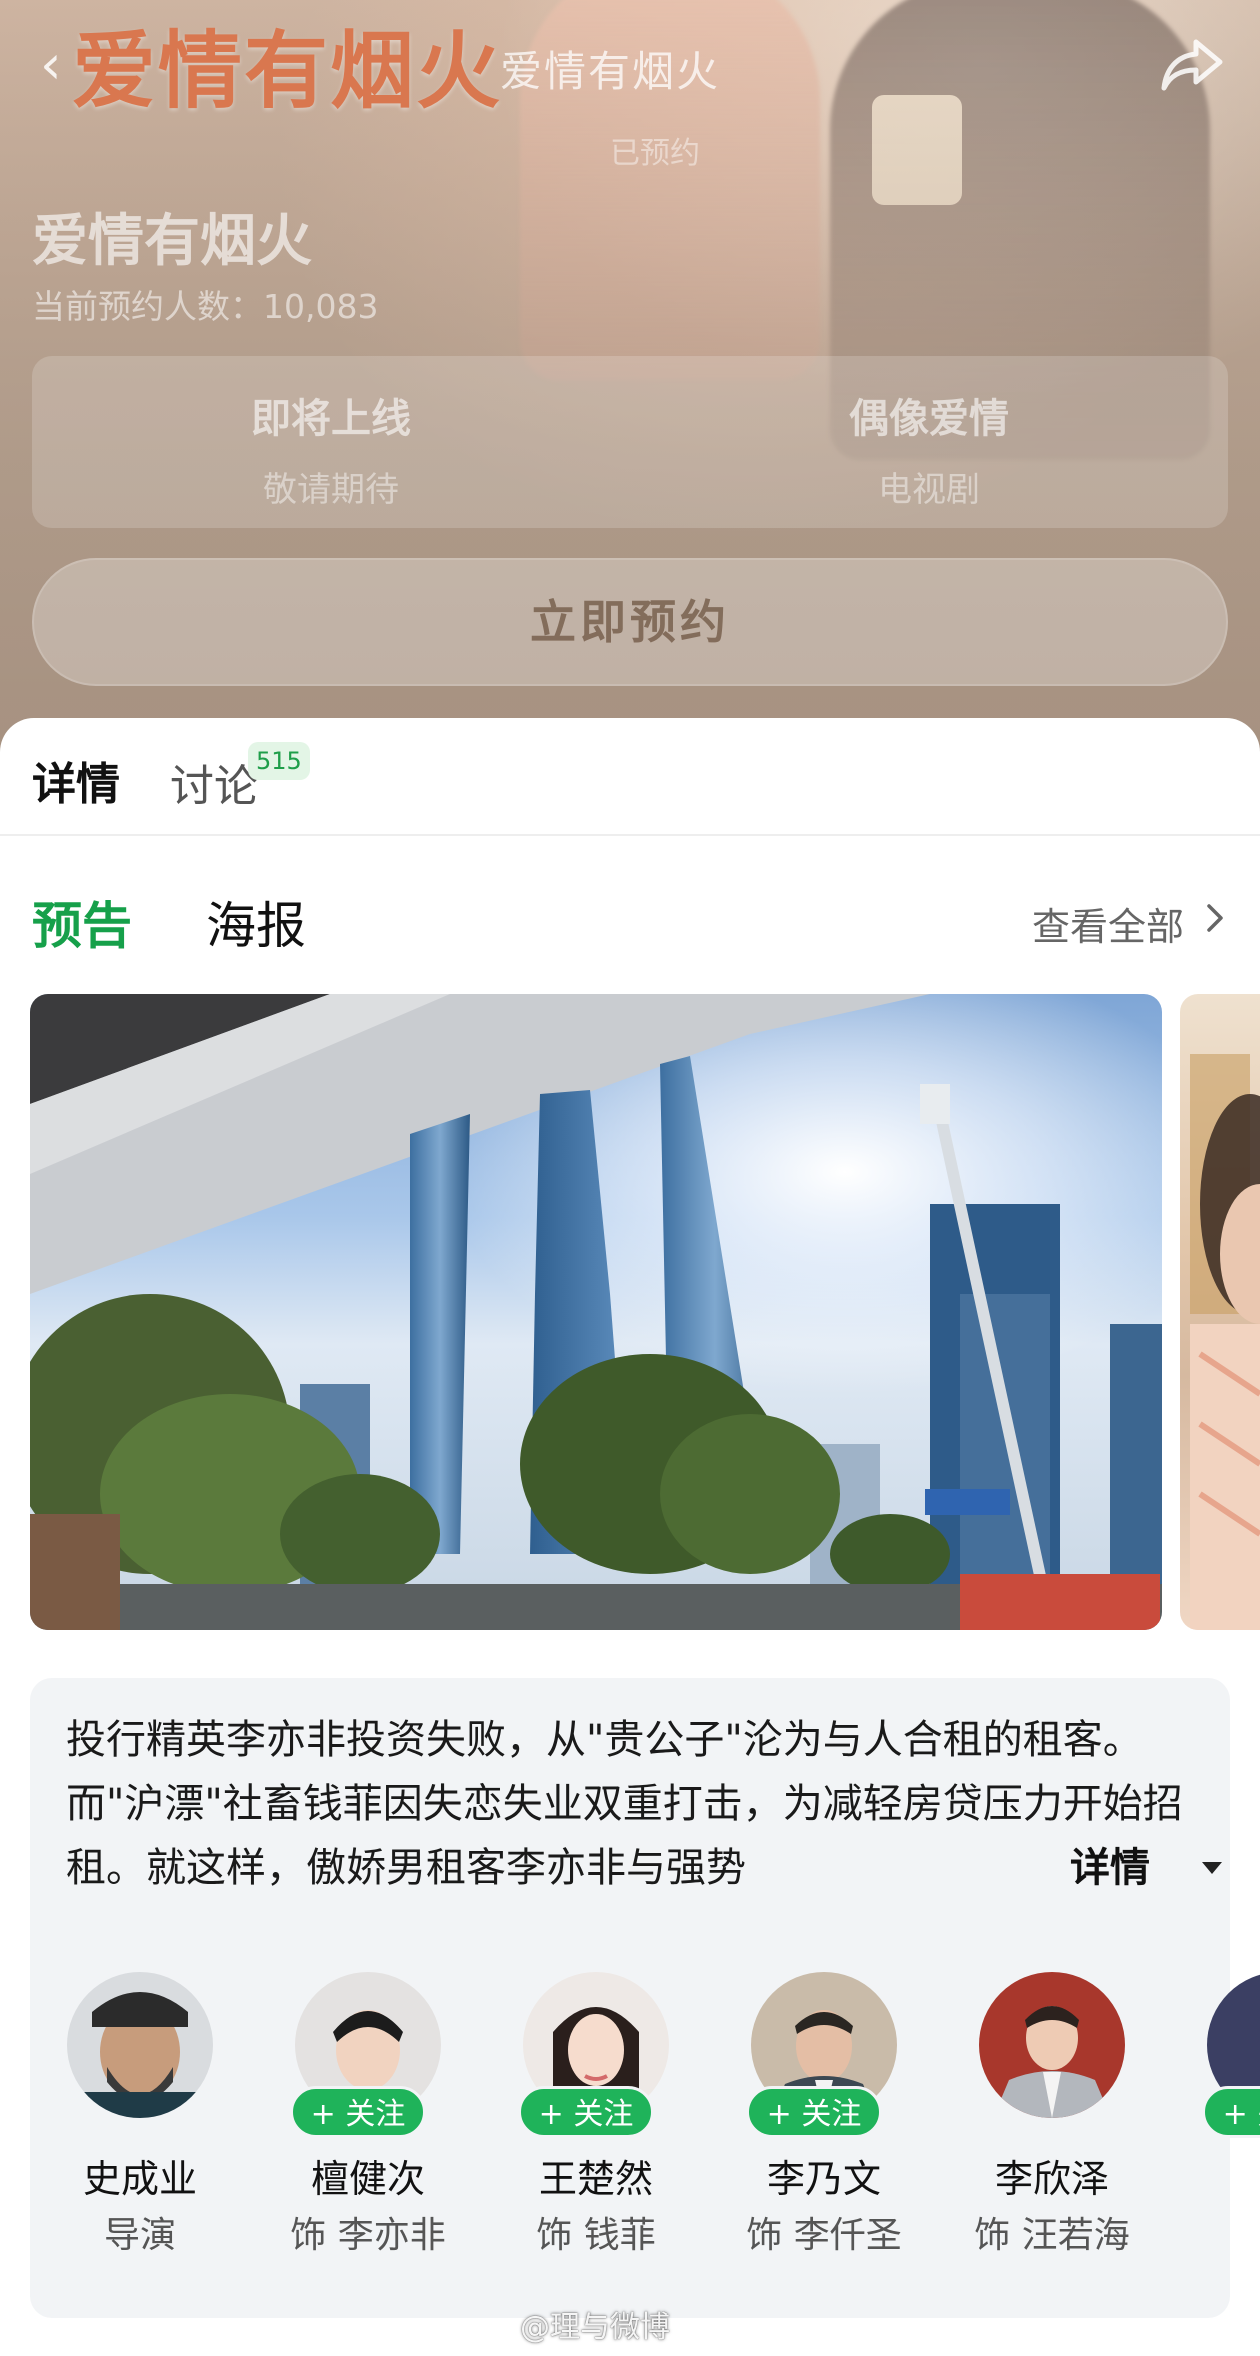 Image resolution: width=1260 pixels, height=2356 pixels. Describe the element at coordinates (76, 780) in the screenshot. I see `tab-detail: 详情` at that location.